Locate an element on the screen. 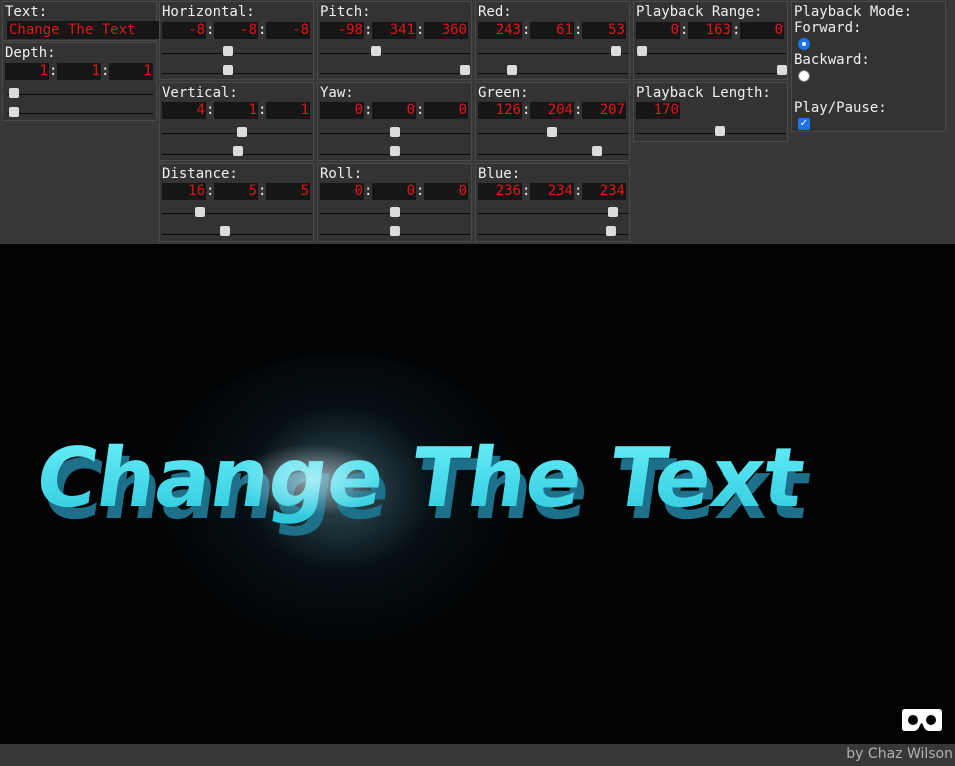  playback-range-value-1: 0 is located at coordinates (658, 30).